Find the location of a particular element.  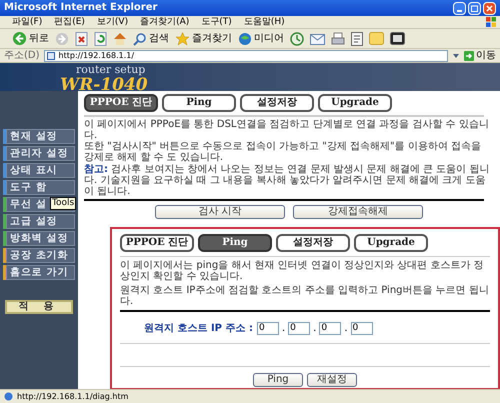

back-button: 뒤로 is located at coordinates (30, 38).